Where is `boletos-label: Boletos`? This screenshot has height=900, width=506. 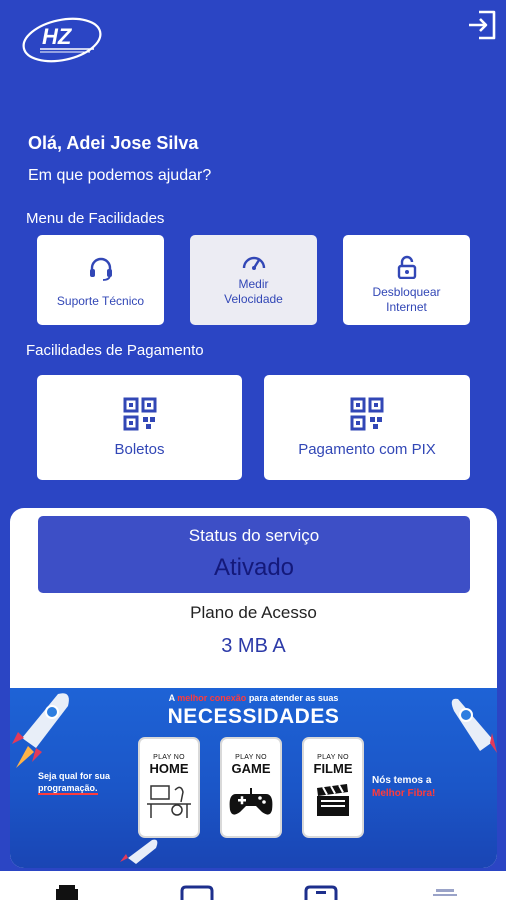
boletos-label: Boletos is located at coordinates (139, 449).